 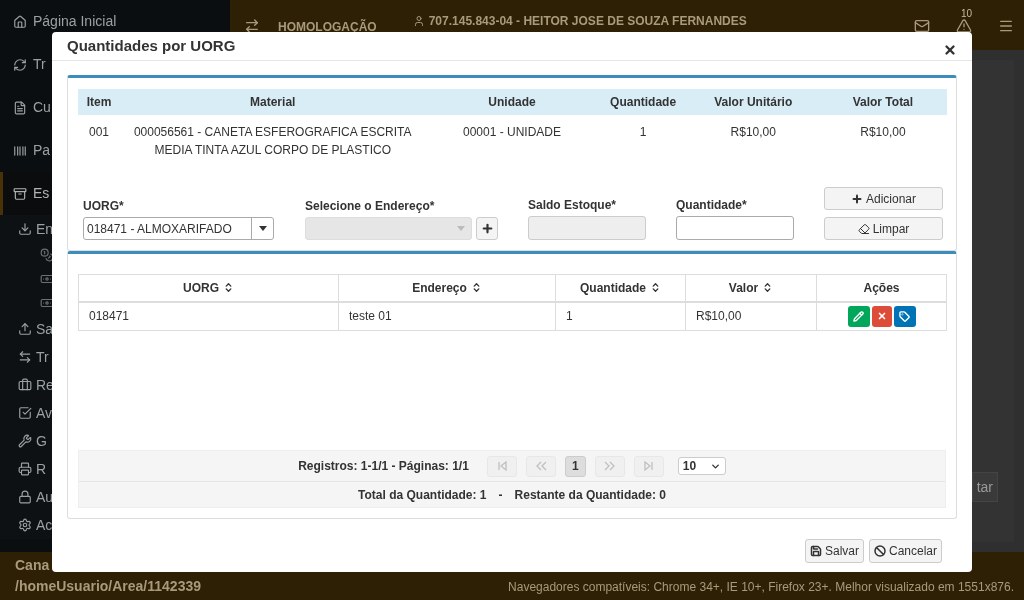 What do you see at coordinates (99, 102) in the screenshot?
I see `column-header: Item` at bounding box center [99, 102].